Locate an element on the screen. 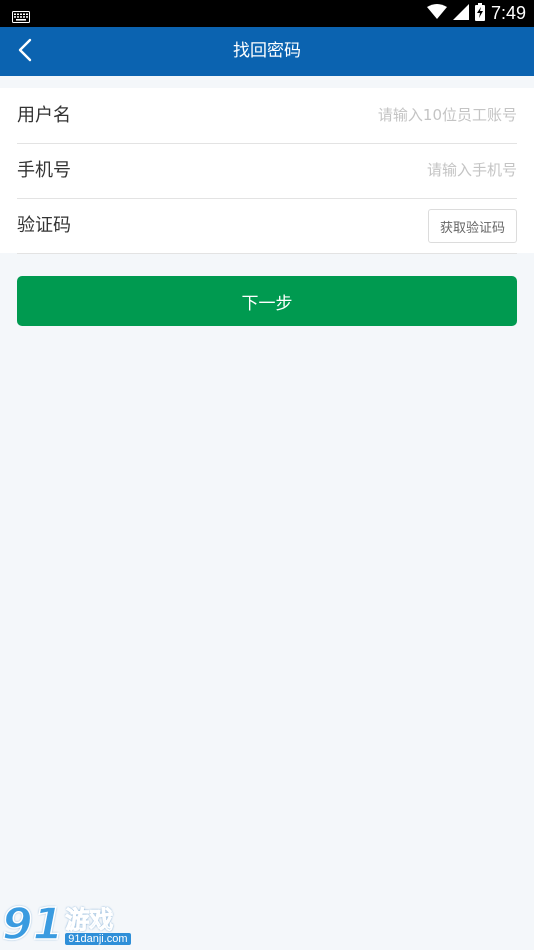 The width and height of the screenshot is (534, 950). phone-label: 手机号 is located at coordinates (44, 170).